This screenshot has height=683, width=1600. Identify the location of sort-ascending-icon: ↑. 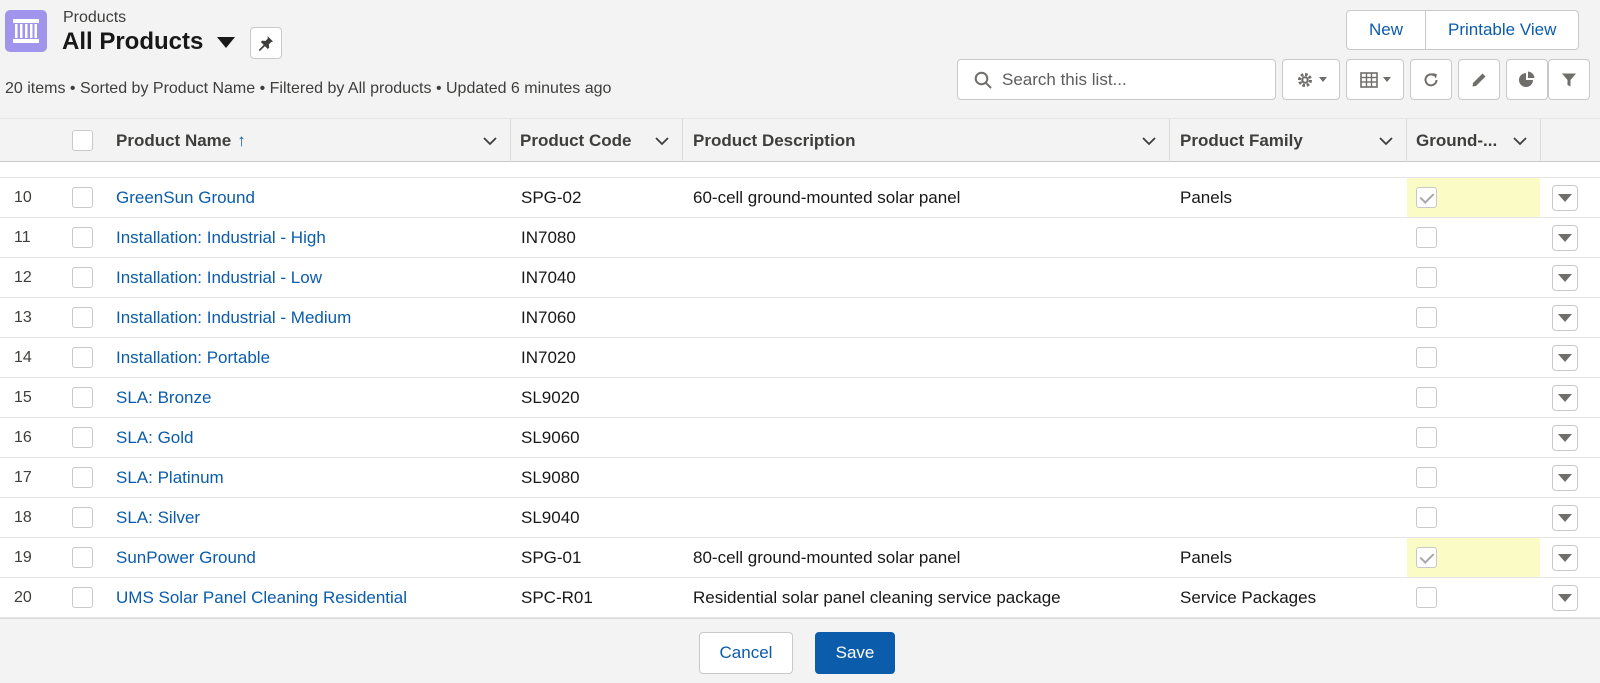
(241, 140).